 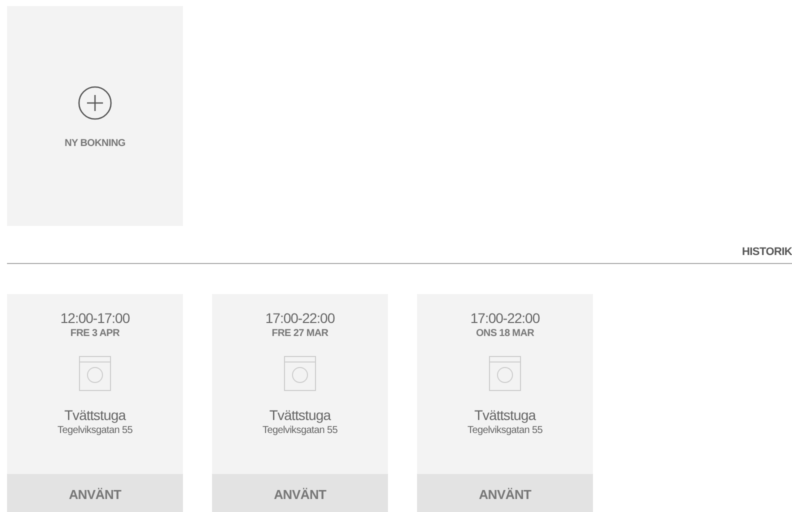 I want to click on add-icon, so click(x=95, y=103).